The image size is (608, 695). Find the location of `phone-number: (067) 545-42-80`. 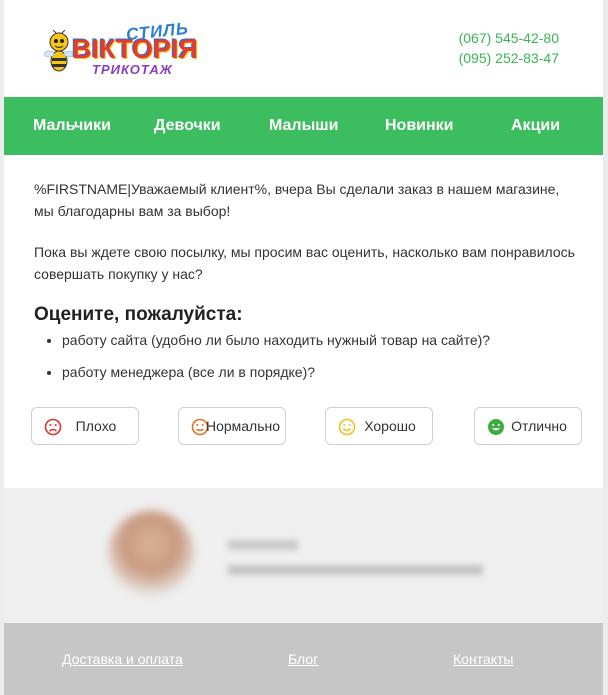

phone-number: (067) 545-42-80 is located at coordinates (509, 38).